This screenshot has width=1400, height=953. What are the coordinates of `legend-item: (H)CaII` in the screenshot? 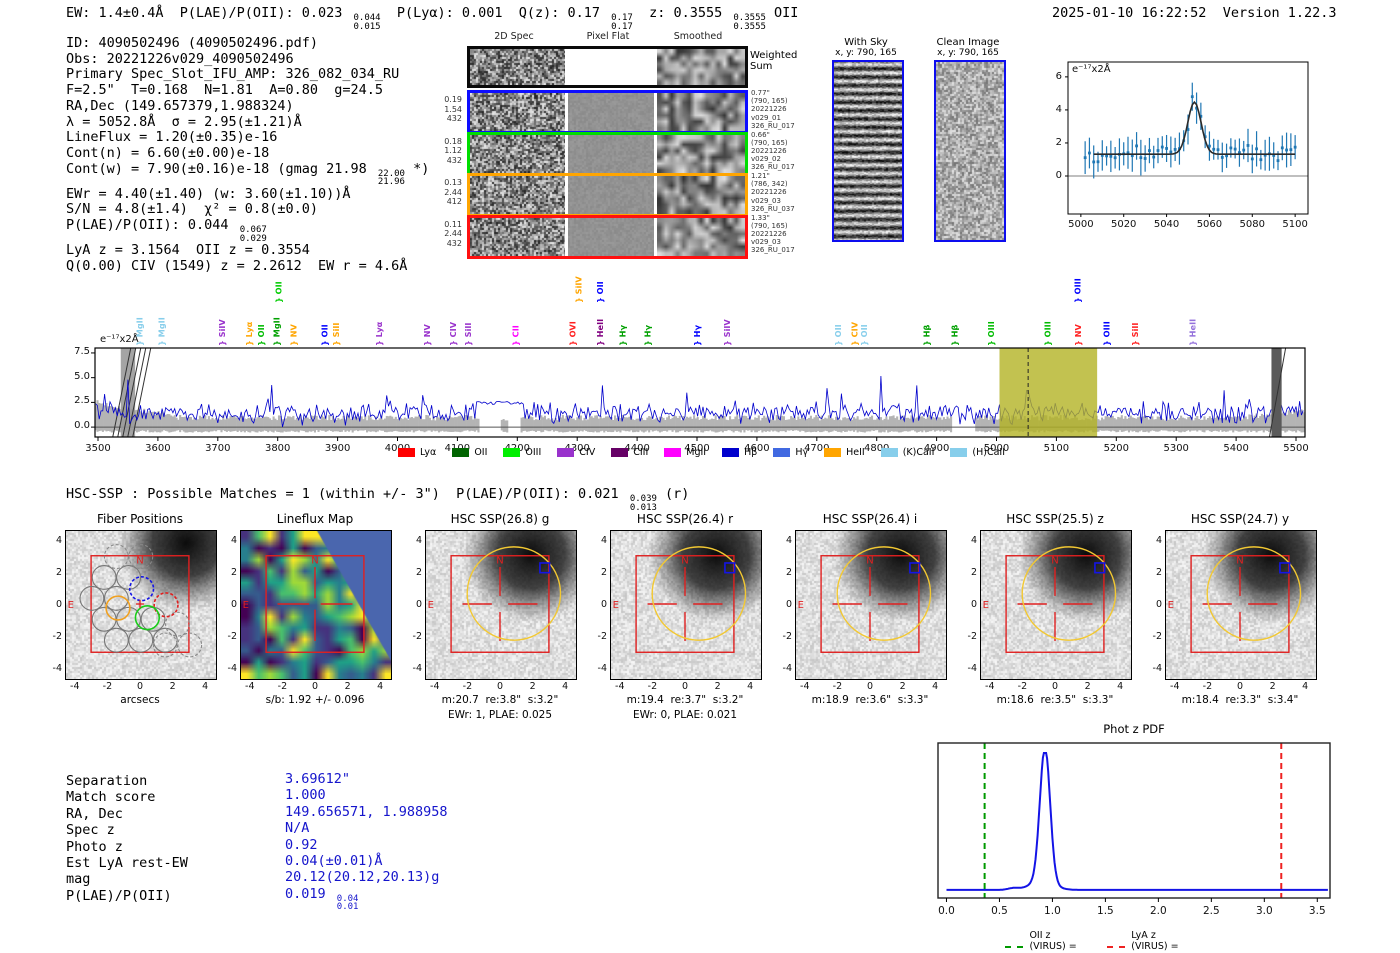 It's located at (977, 452).